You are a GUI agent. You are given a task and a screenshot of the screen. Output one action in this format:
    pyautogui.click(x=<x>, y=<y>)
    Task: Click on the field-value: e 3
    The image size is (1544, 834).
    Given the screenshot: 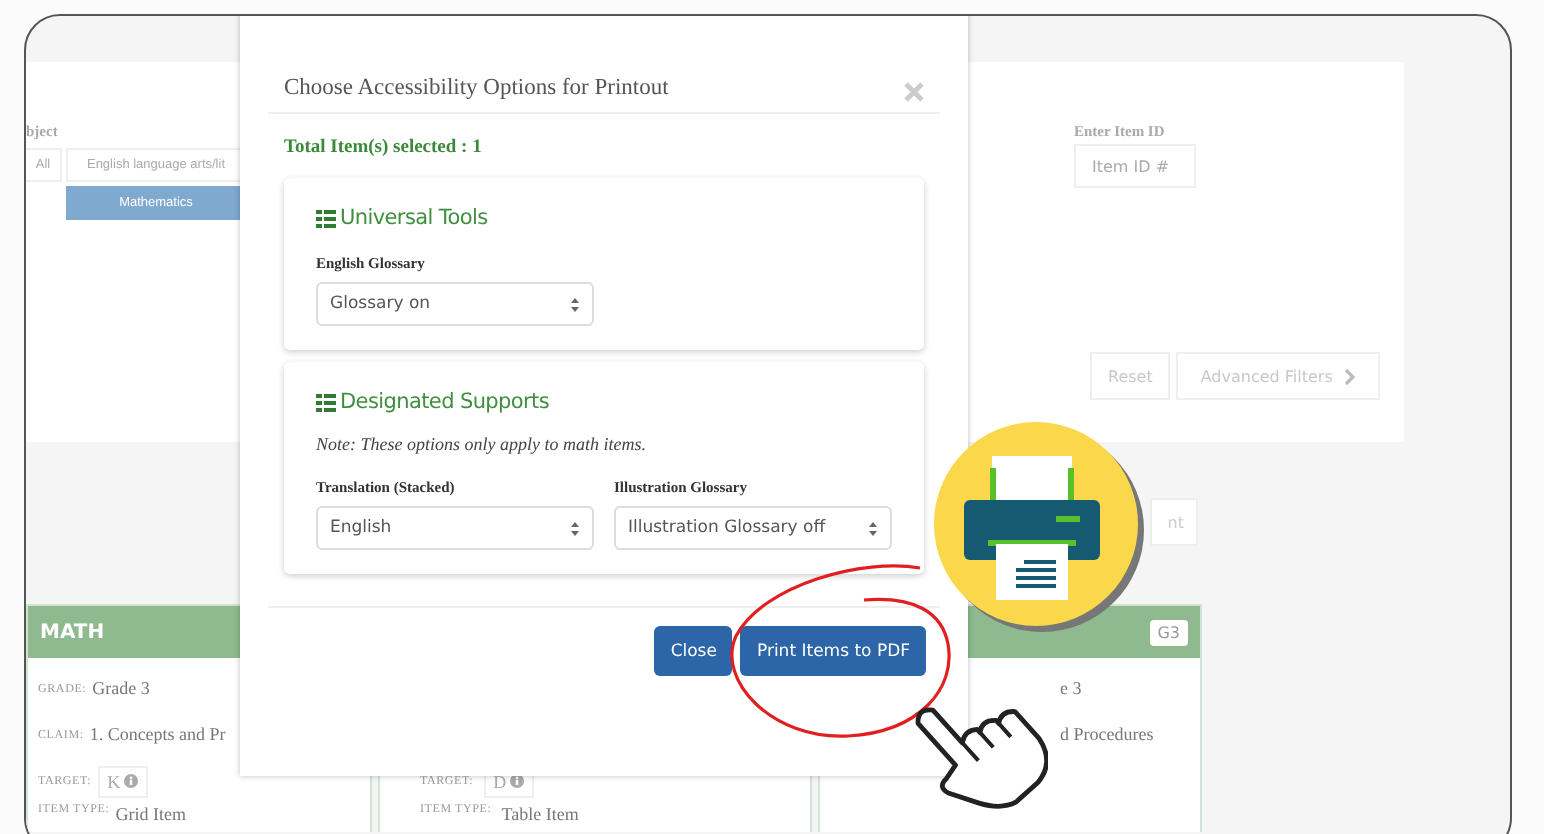 What is the action you would take?
    pyautogui.click(x=1071, y=689)
    